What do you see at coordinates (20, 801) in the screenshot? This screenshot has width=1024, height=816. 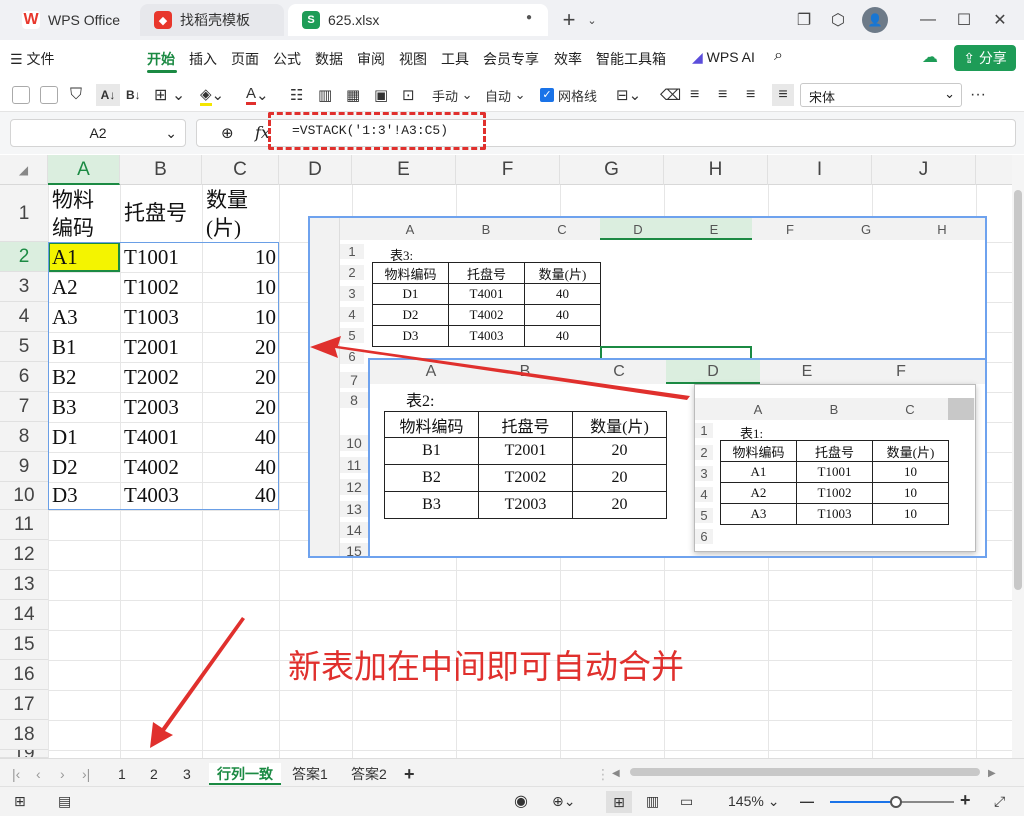 I see `macro-icon: ⊞` at bounding box center [20, 801].